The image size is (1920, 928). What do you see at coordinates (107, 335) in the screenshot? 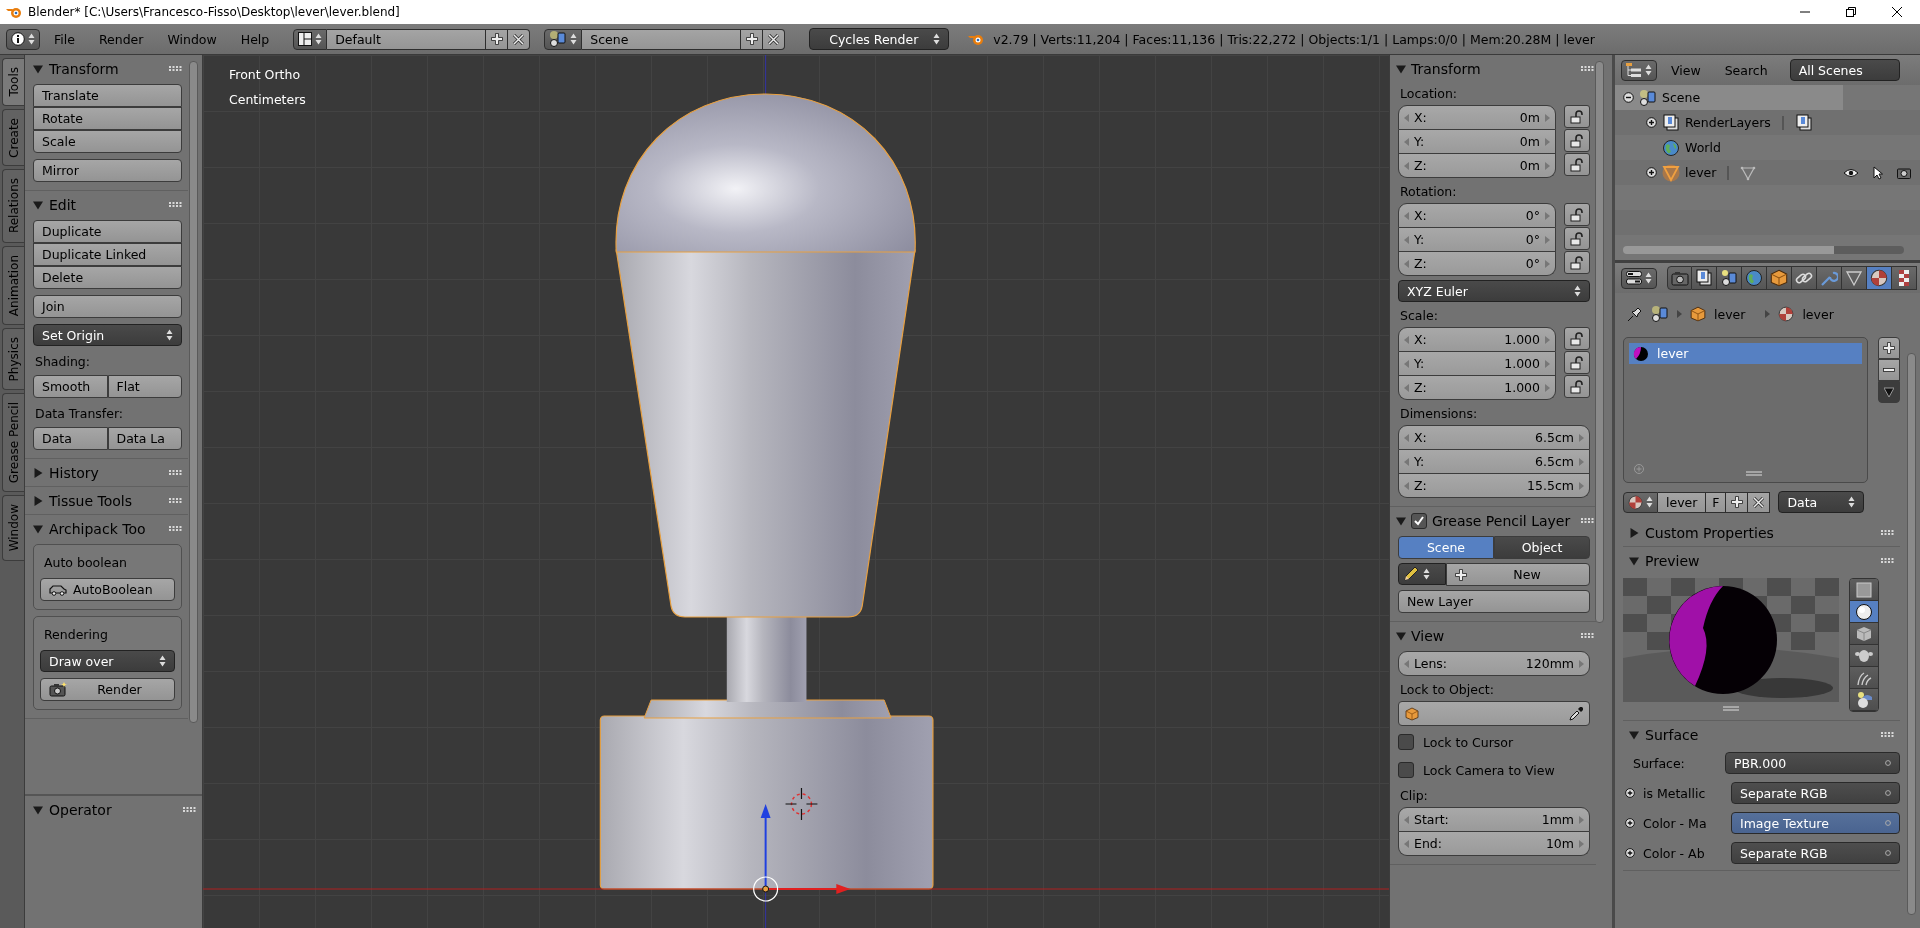
I see `dropdown: Set Origin` at bounding box center [107, 335].